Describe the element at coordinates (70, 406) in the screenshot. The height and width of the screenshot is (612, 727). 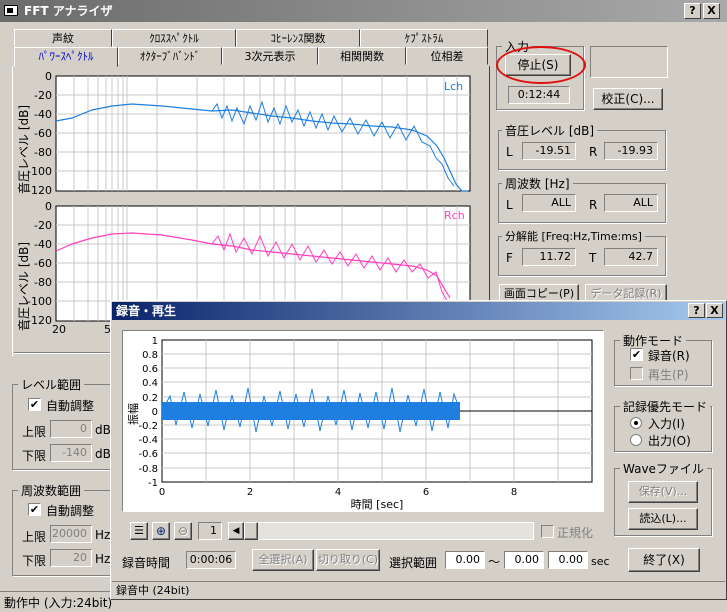
I see `level-auto-label: 自動調整` at that location.